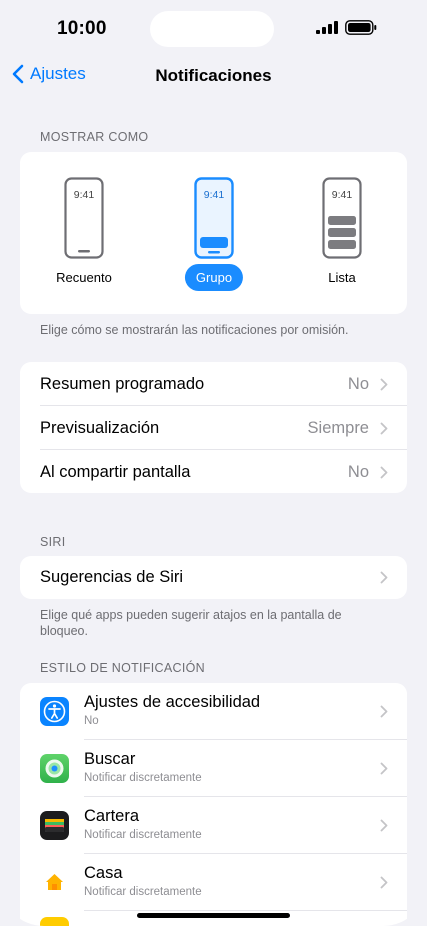  Describe the element at coordinates (84, 195) in the screenshot. I see `display-option-count-time: 9:41` at that location.